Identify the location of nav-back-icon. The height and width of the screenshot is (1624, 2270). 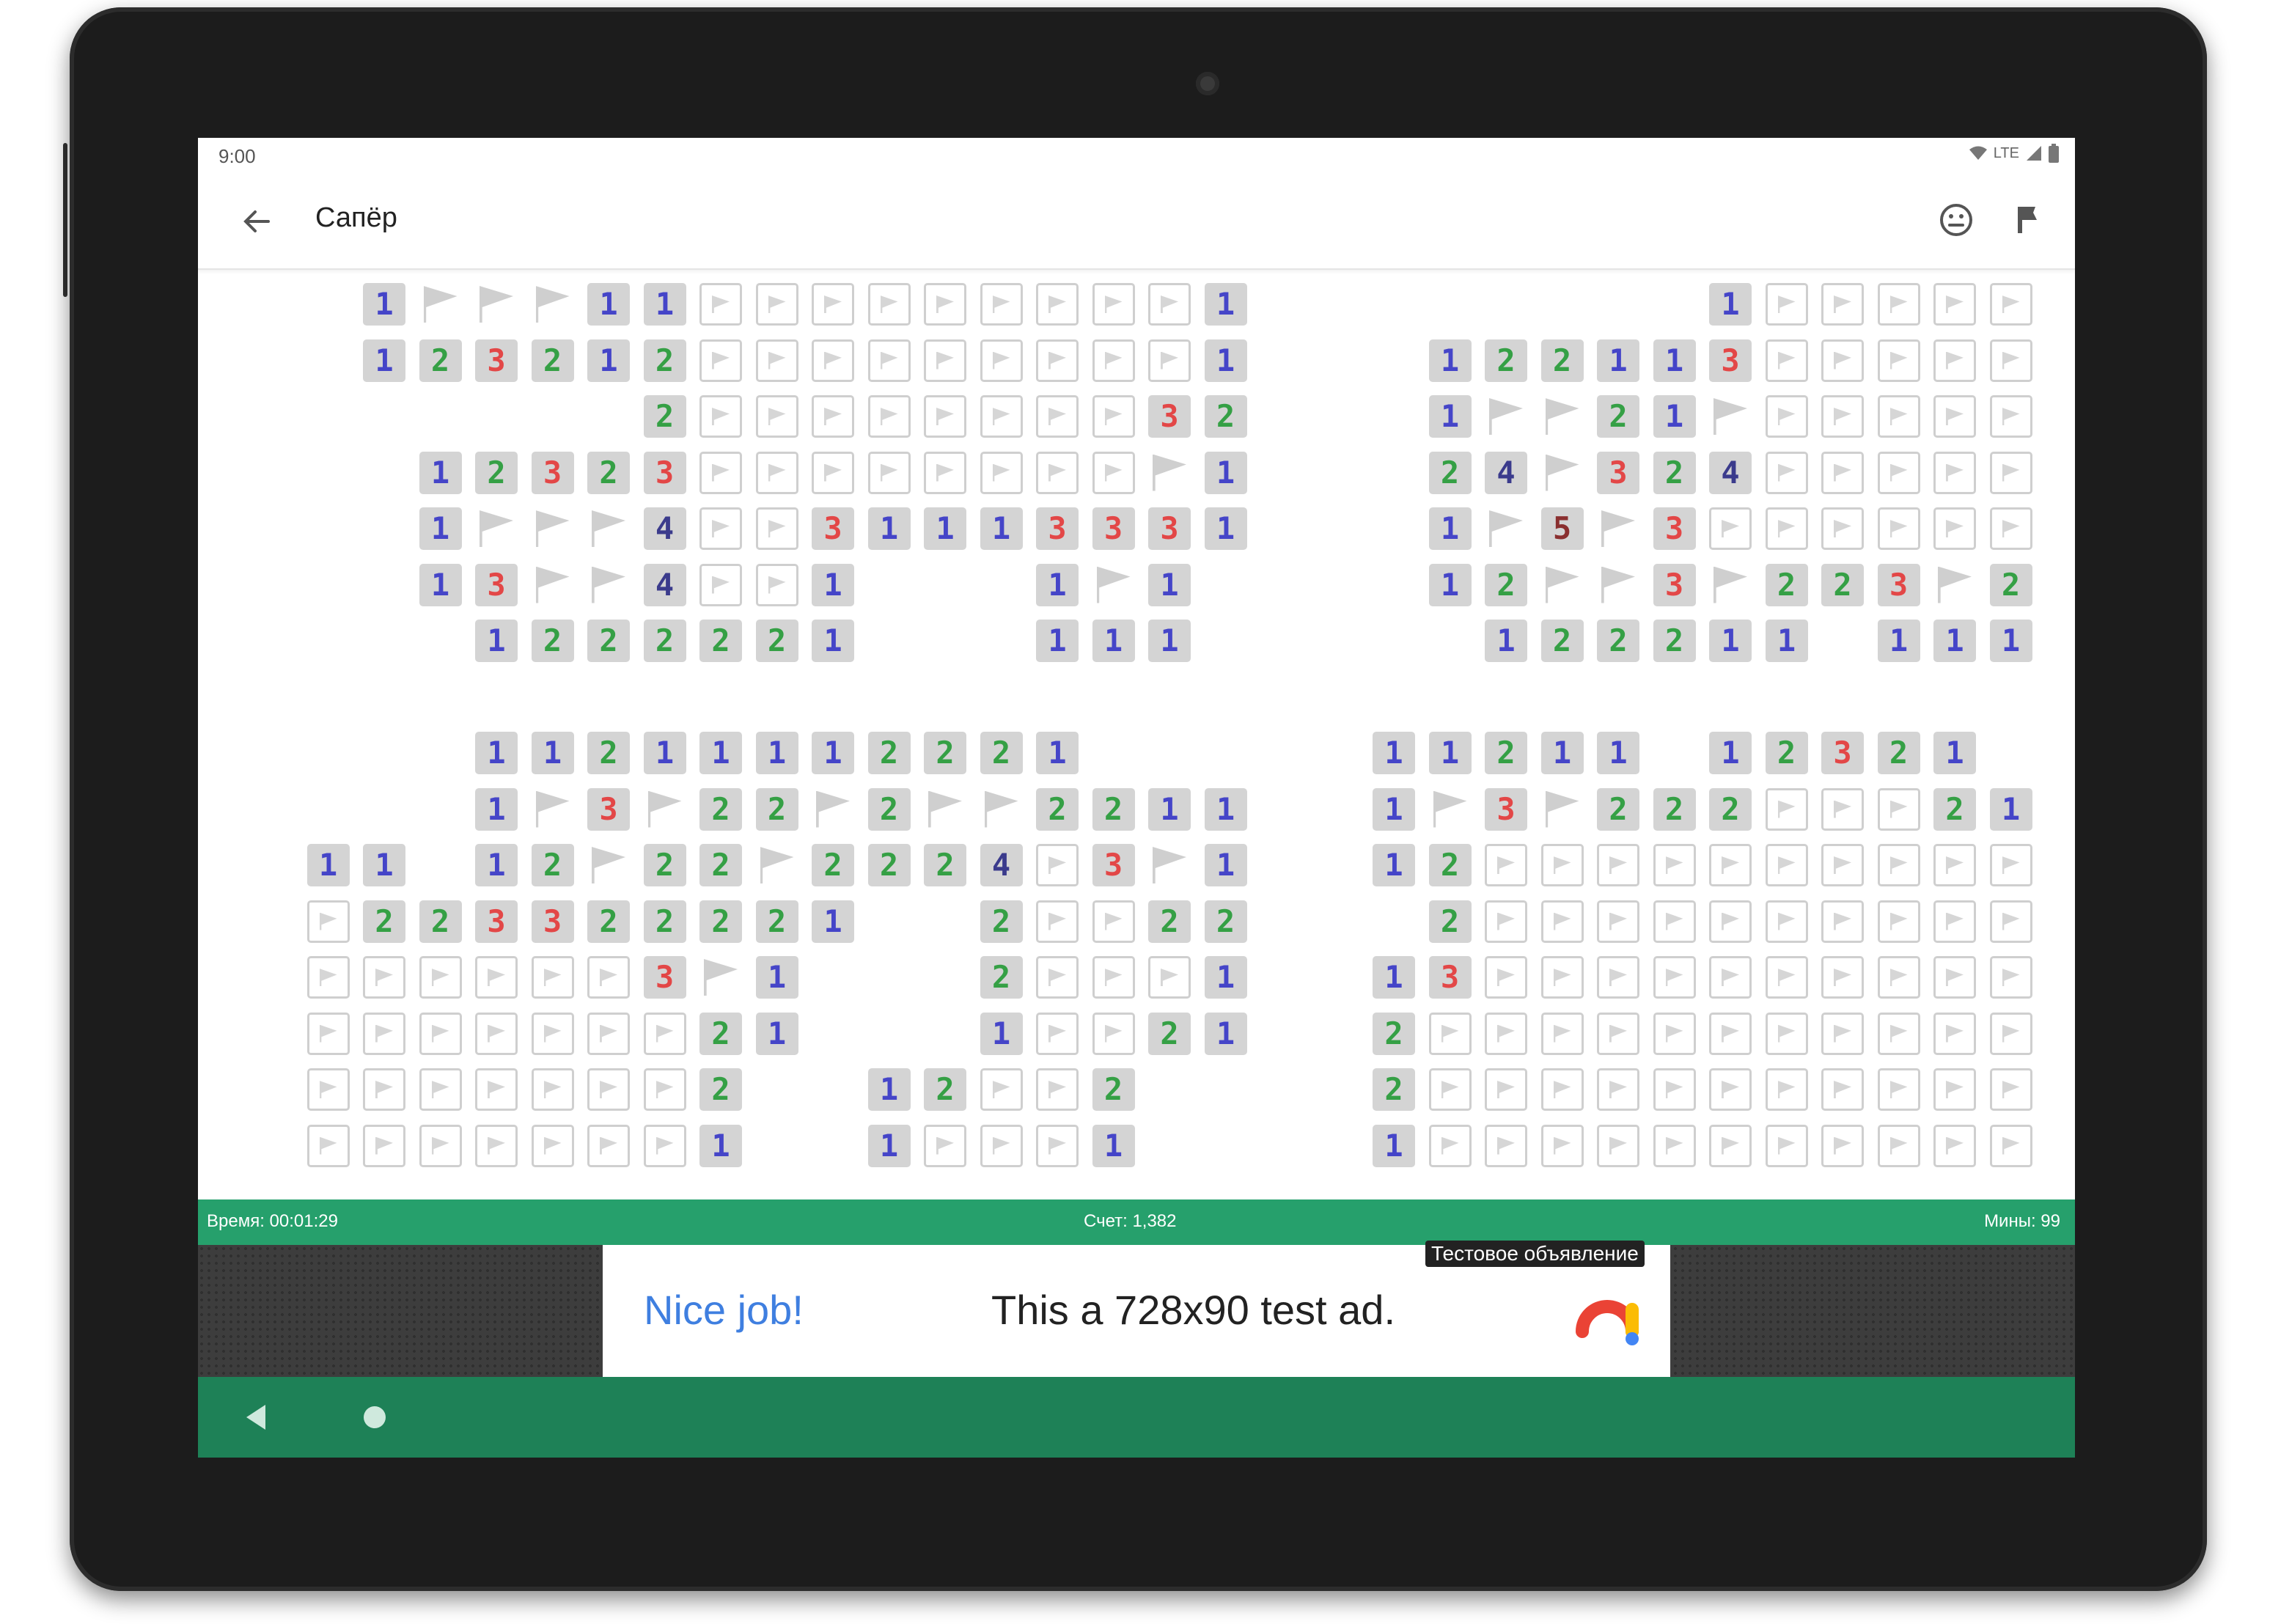
(255, 1417).